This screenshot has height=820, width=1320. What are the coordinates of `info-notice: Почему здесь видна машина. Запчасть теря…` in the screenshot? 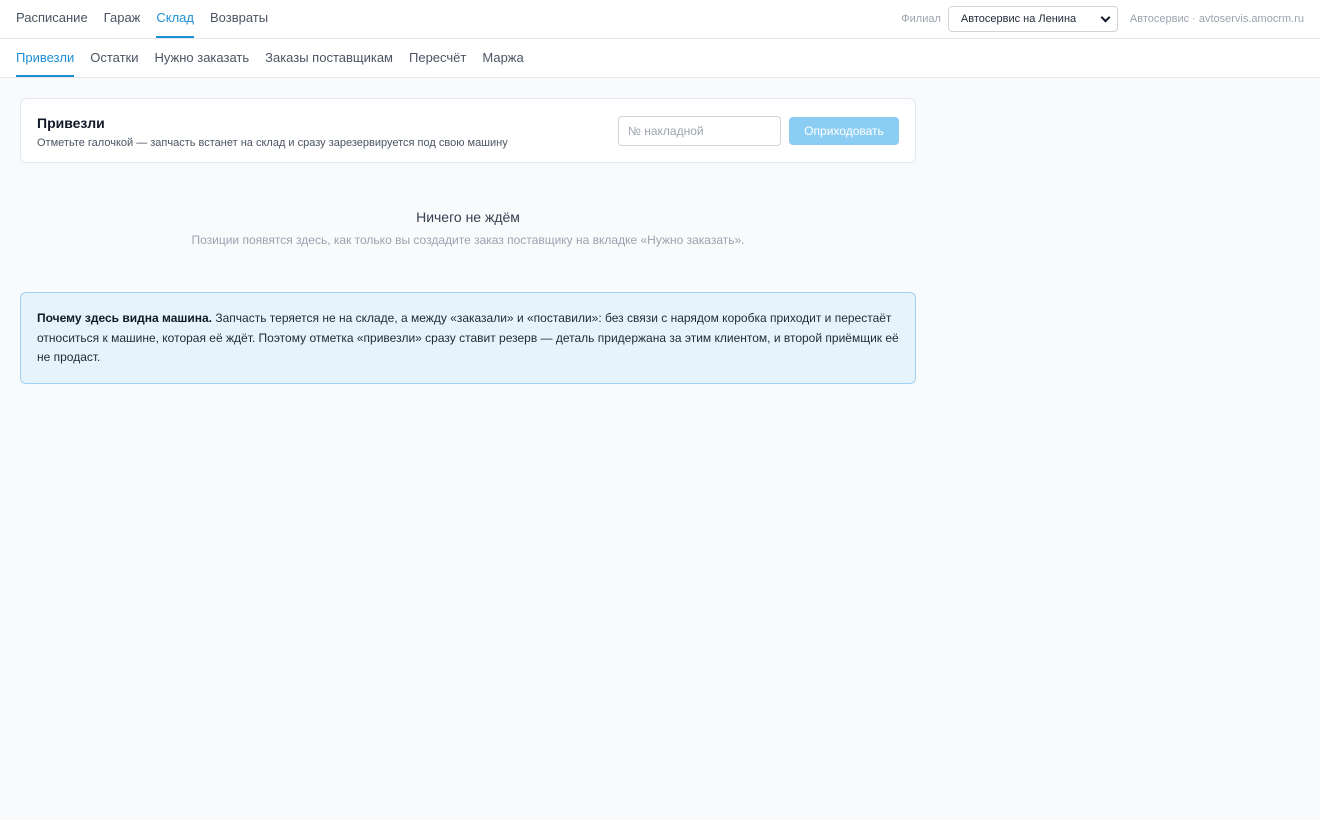 It's located at (468, 338).